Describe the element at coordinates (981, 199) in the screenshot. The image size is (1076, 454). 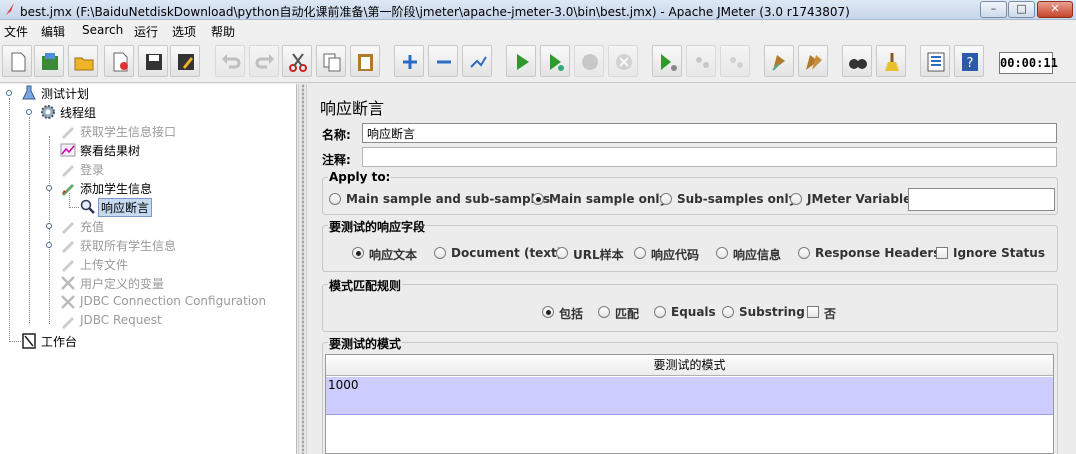
I see `jmeter-variable-input` at that location.